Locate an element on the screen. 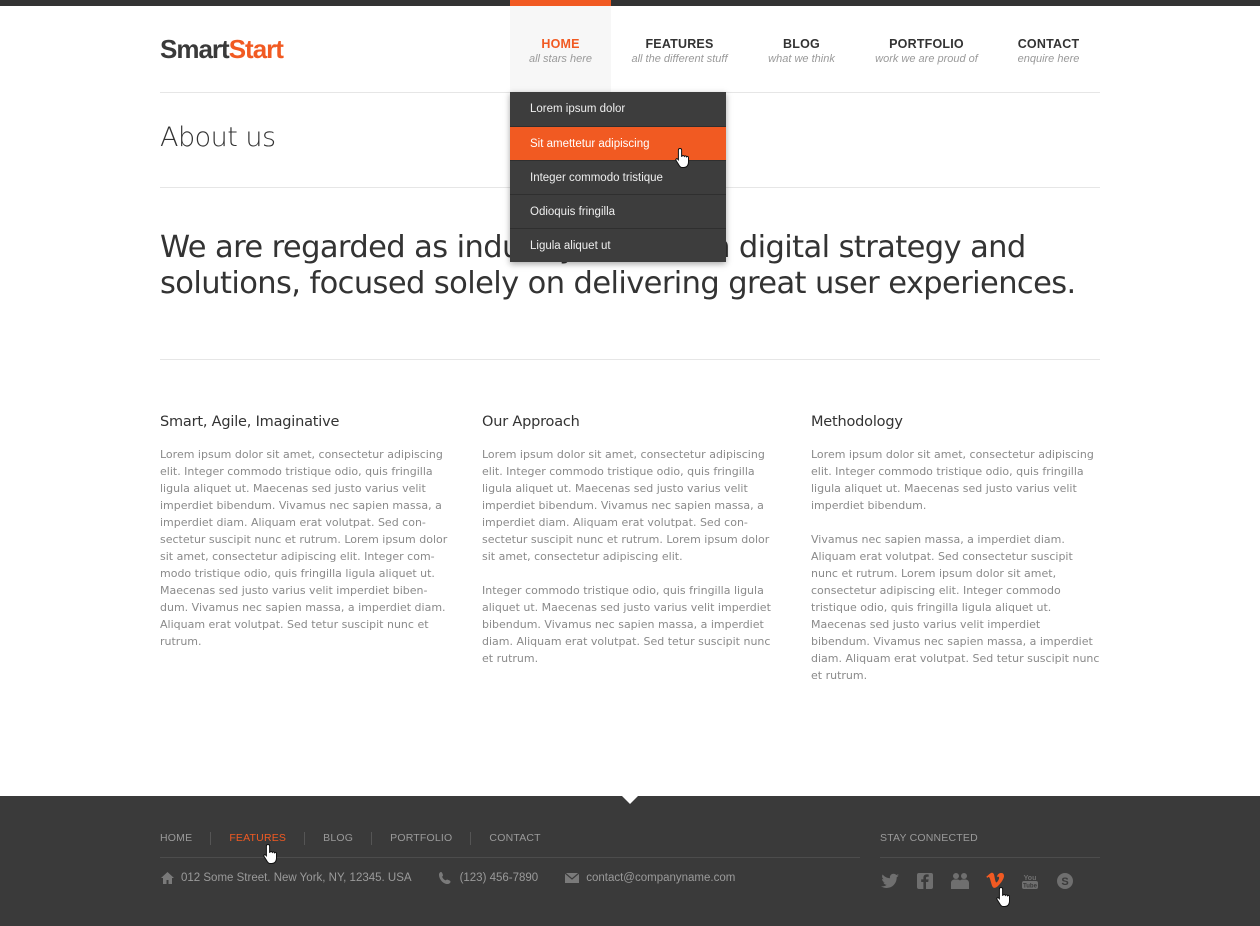  phone-item: (123) 456-7890 is located at coordinates (488, 878).